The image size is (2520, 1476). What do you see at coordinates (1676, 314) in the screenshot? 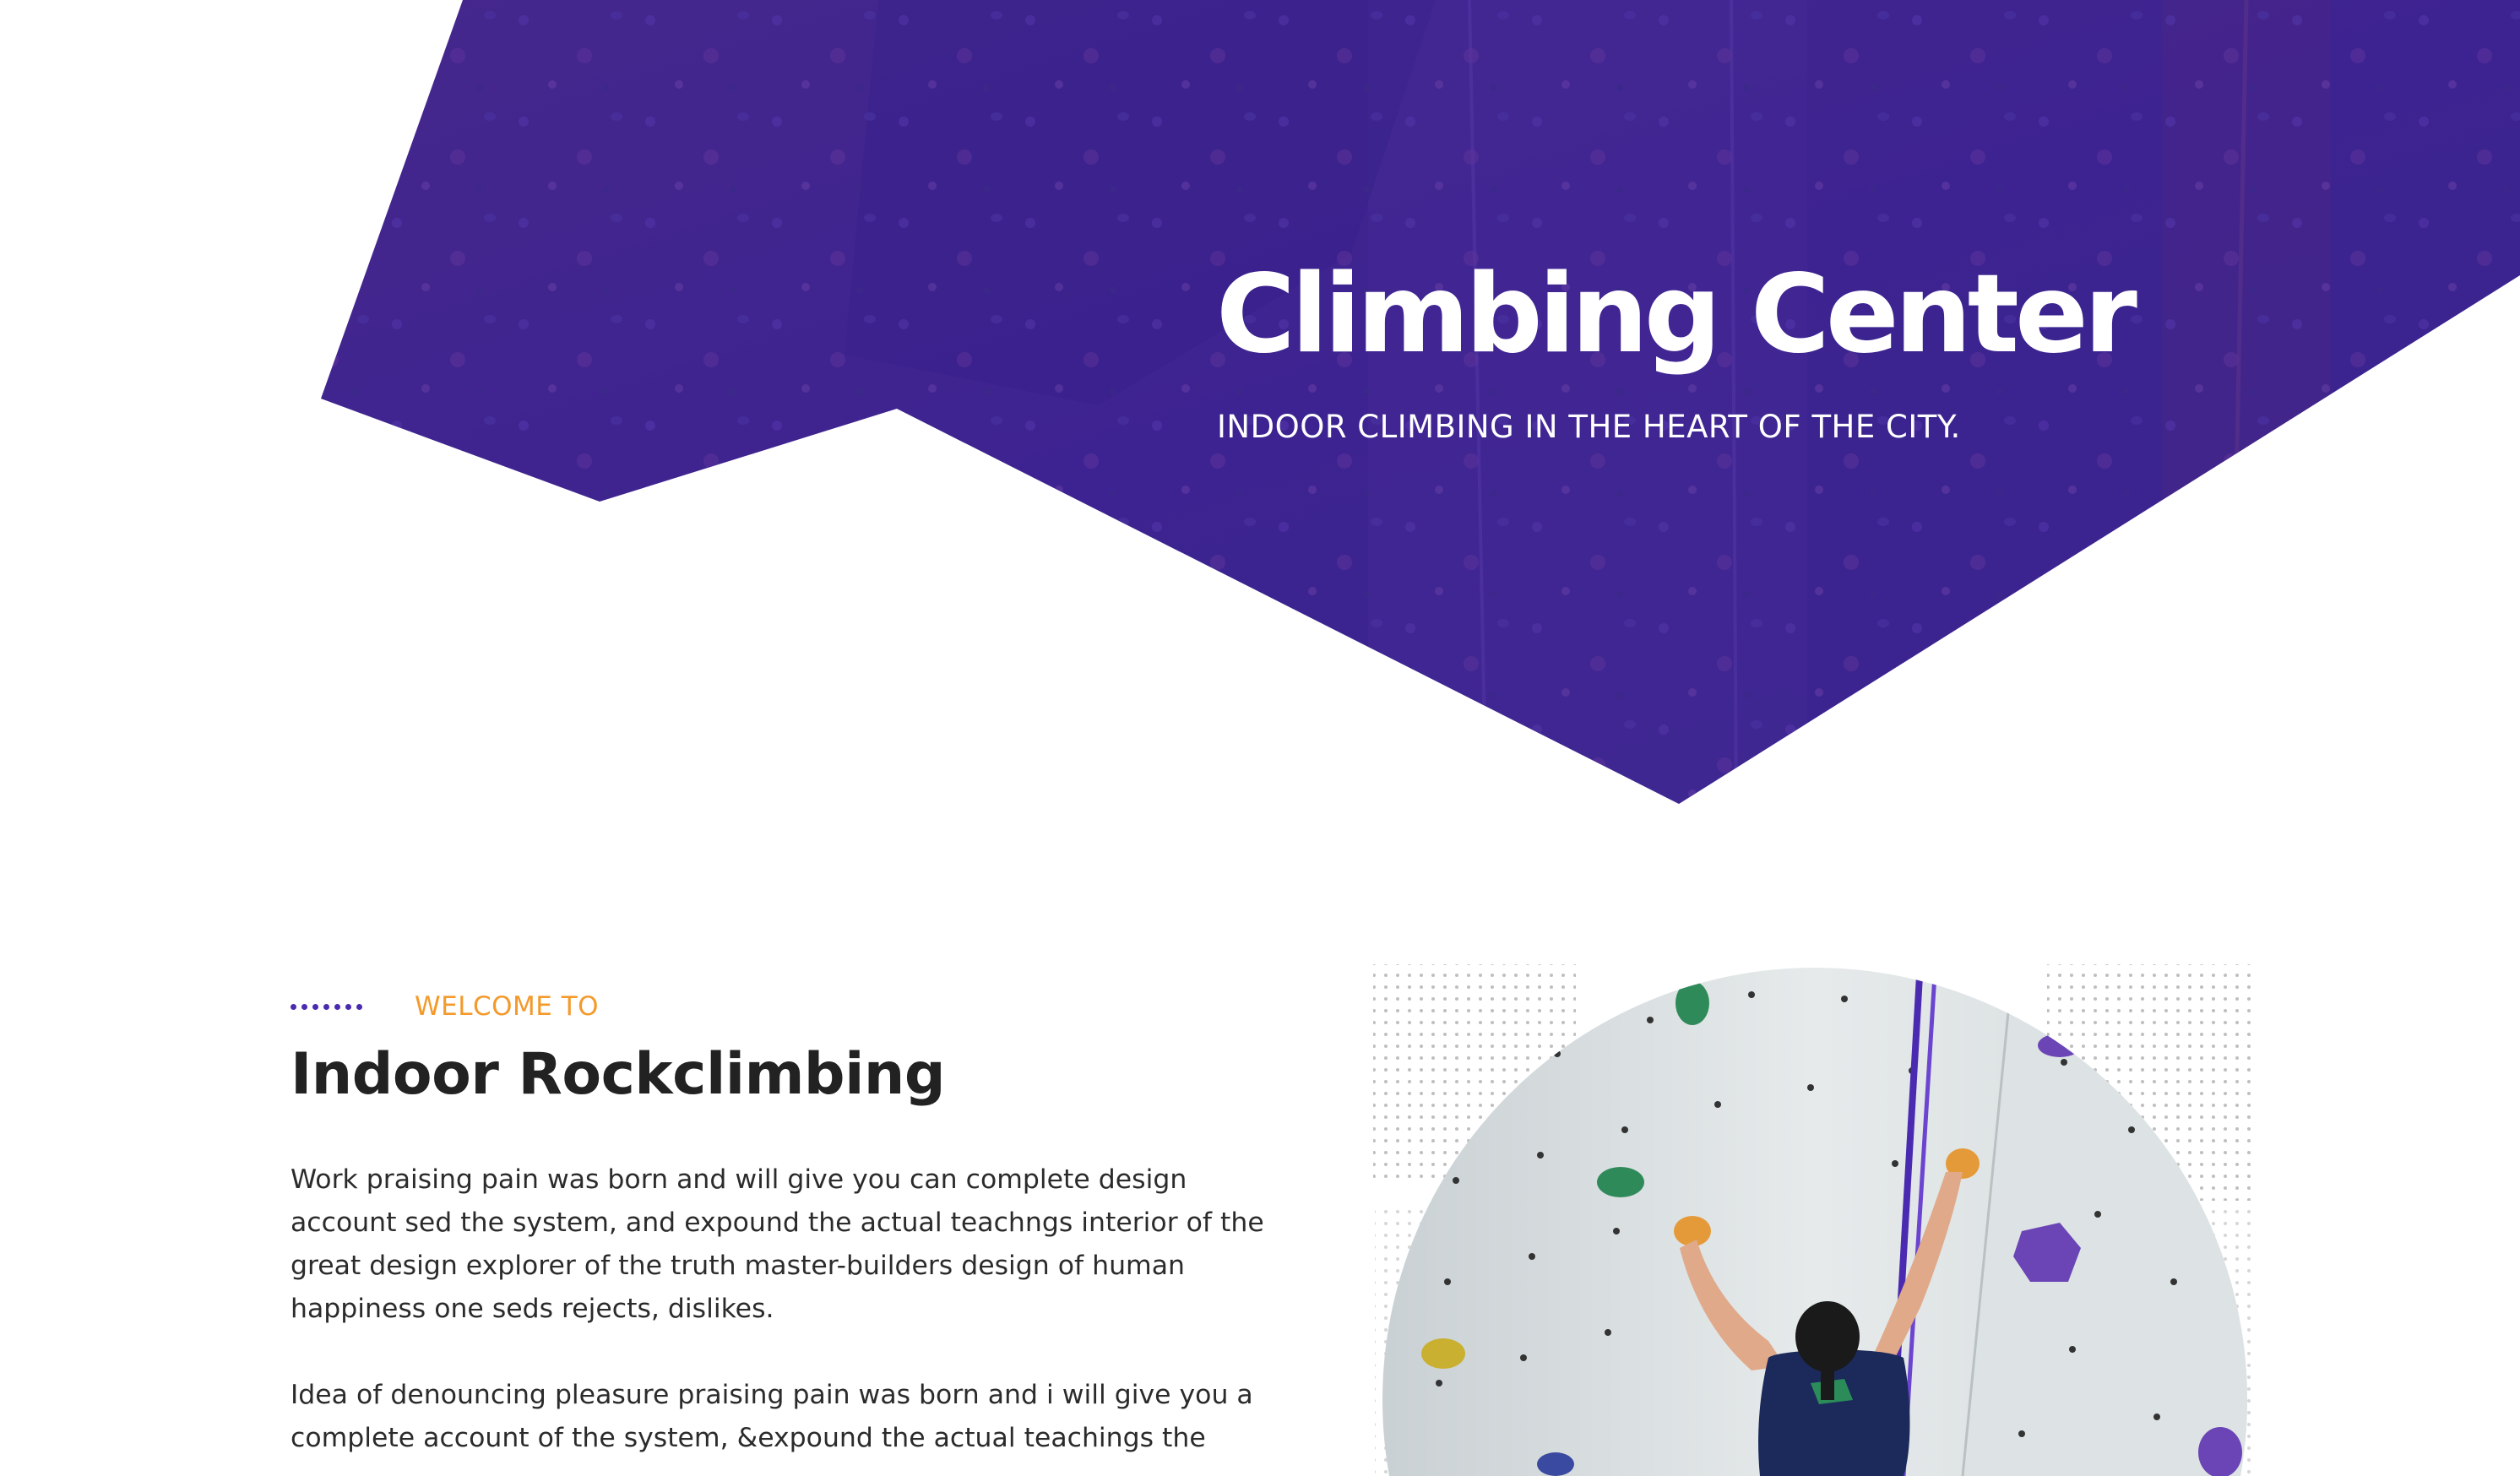
I see `hero-title: Climbing Center` at bounding box center [1676, 314].